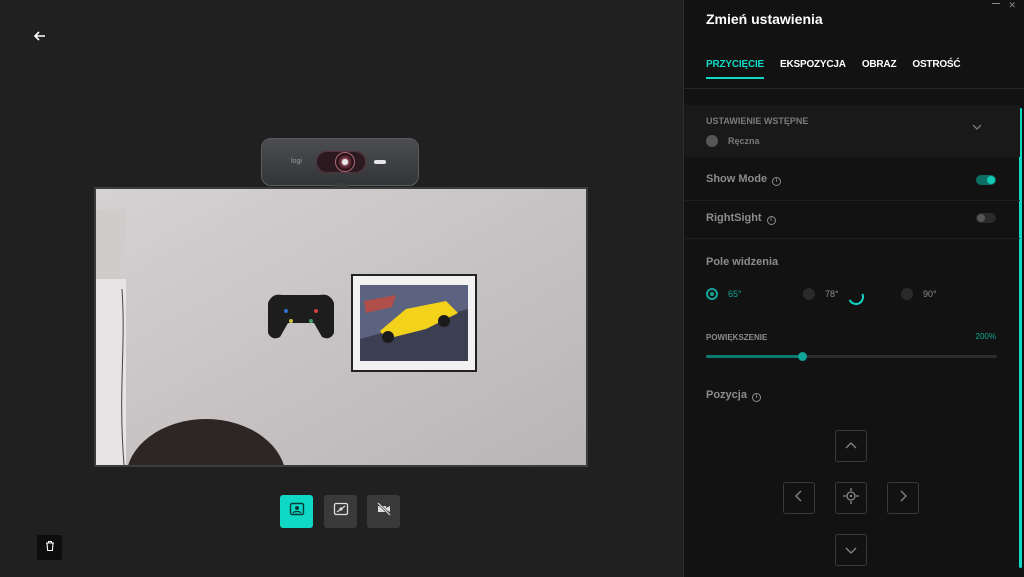  Describe the element at coordinates (744, 141) in the screenshot. I see `preset-value: Ręczna` at that location.